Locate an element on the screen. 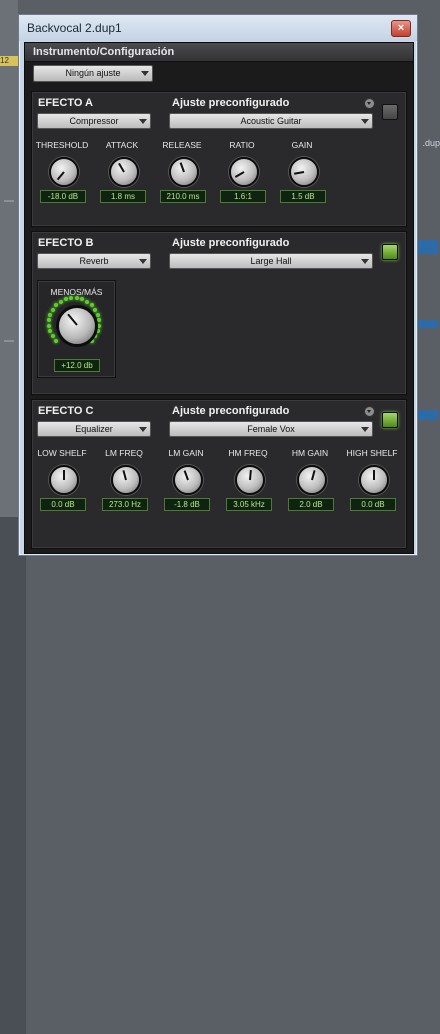 The width and height of the screenshot is (440, 1034). attack-value: 1.8 ms is located at coordinates (123, 196).